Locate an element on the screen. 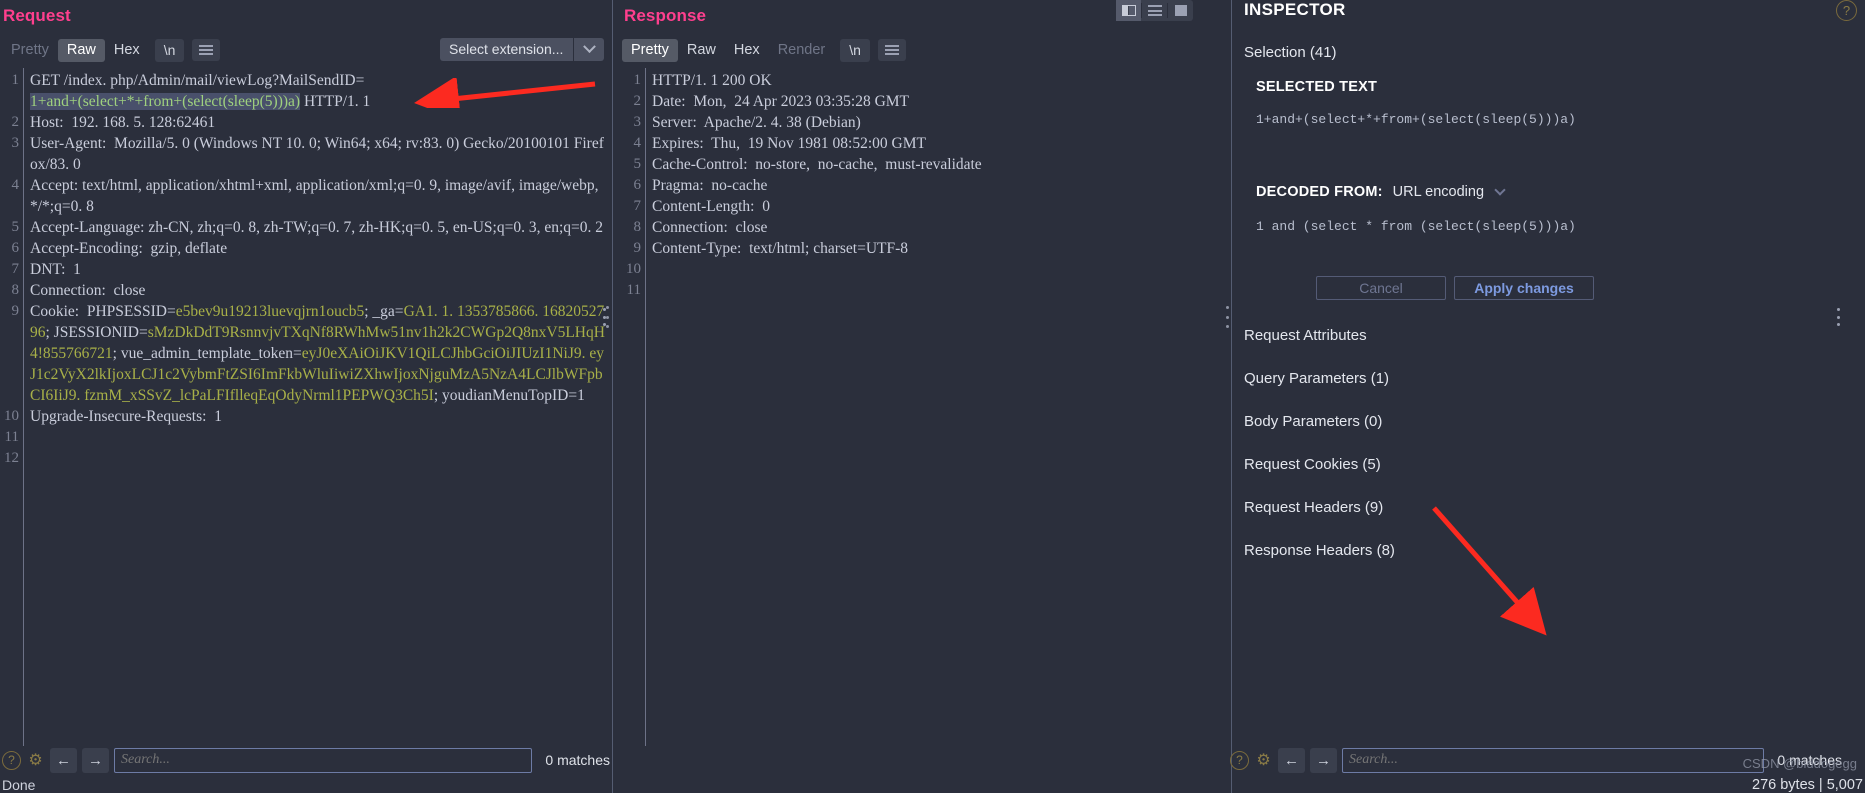 Image resolution: width=1865 pixels, height=793 pixels. gear-icon: ⚙ is located at coordinates (35, 760).